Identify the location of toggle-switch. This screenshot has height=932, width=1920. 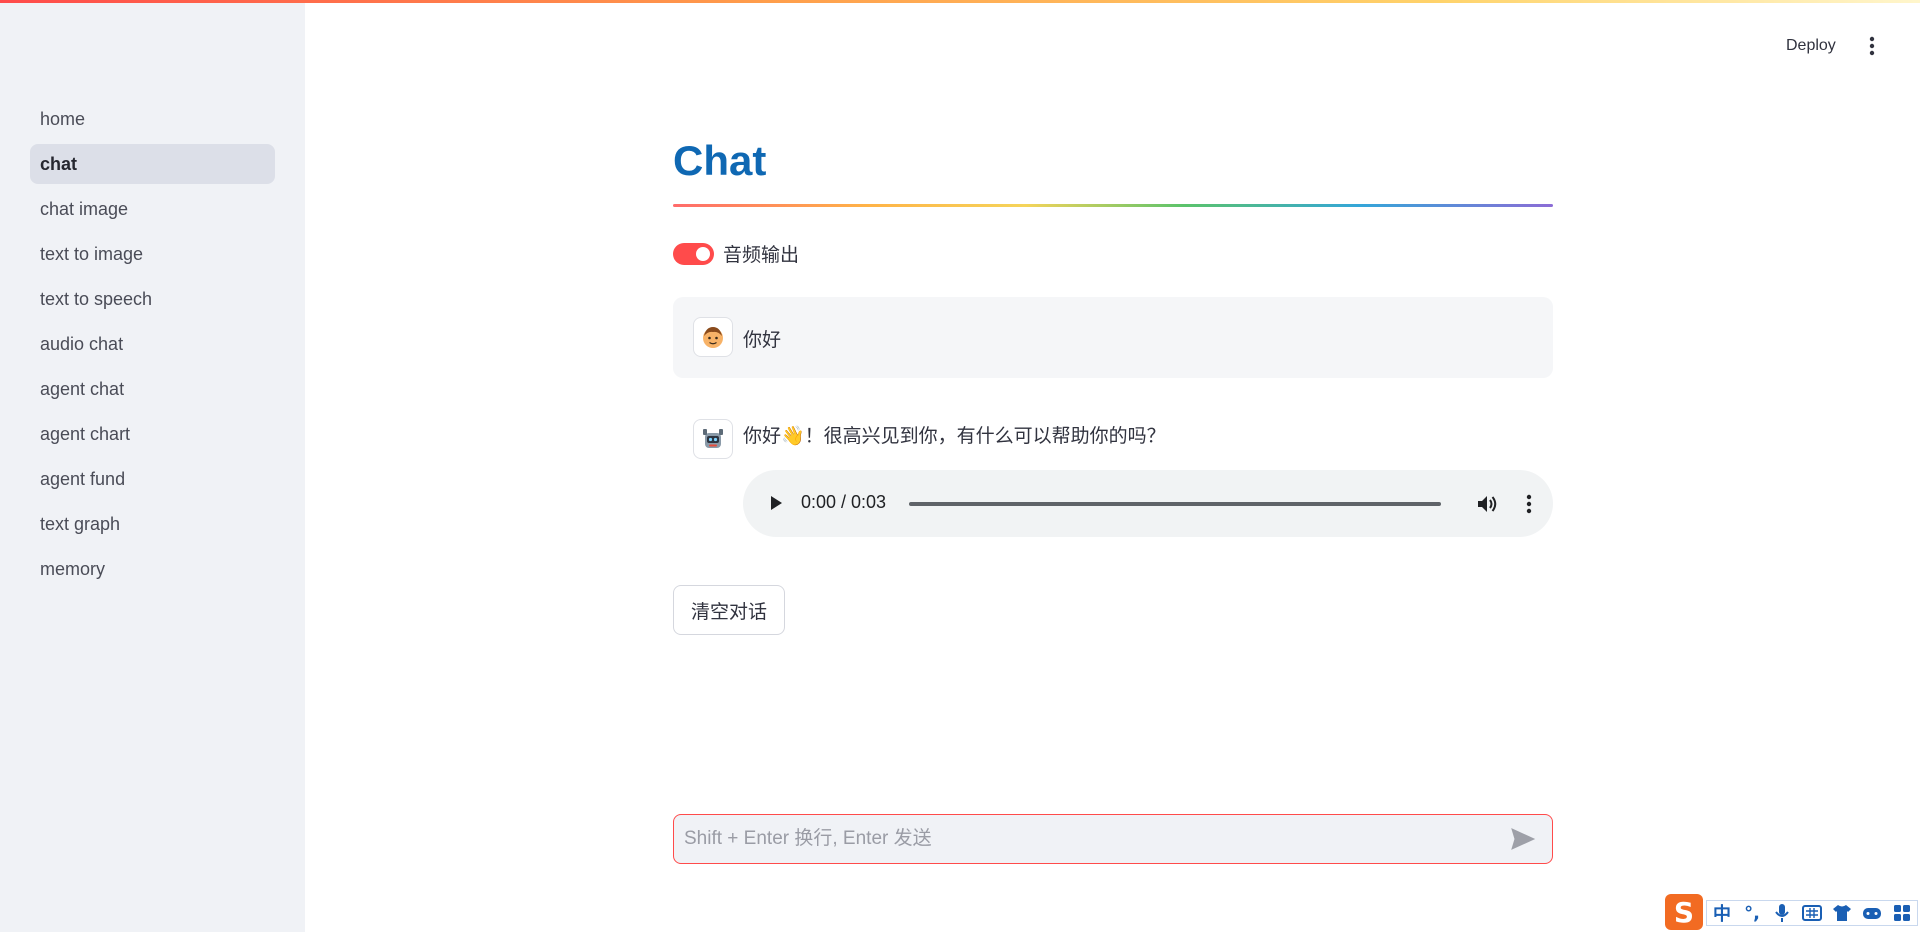
(693, 253).